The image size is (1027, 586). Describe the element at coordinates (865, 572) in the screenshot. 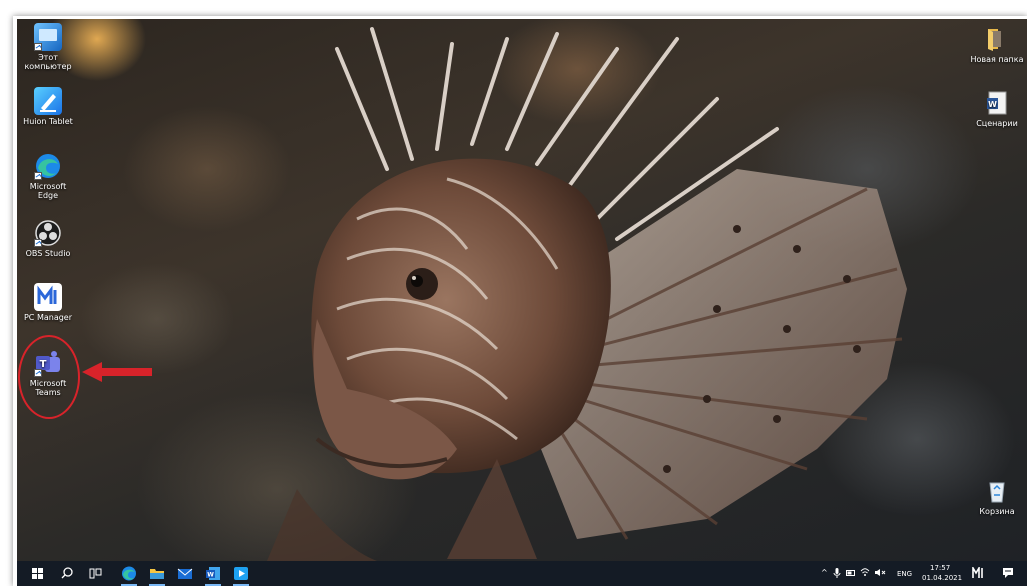

I see `wifi-icon` at that location.